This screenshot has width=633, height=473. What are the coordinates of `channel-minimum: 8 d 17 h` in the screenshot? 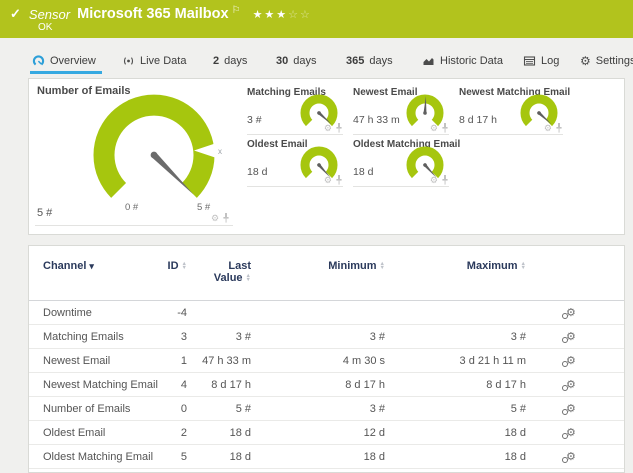 It's located at (365, 384).